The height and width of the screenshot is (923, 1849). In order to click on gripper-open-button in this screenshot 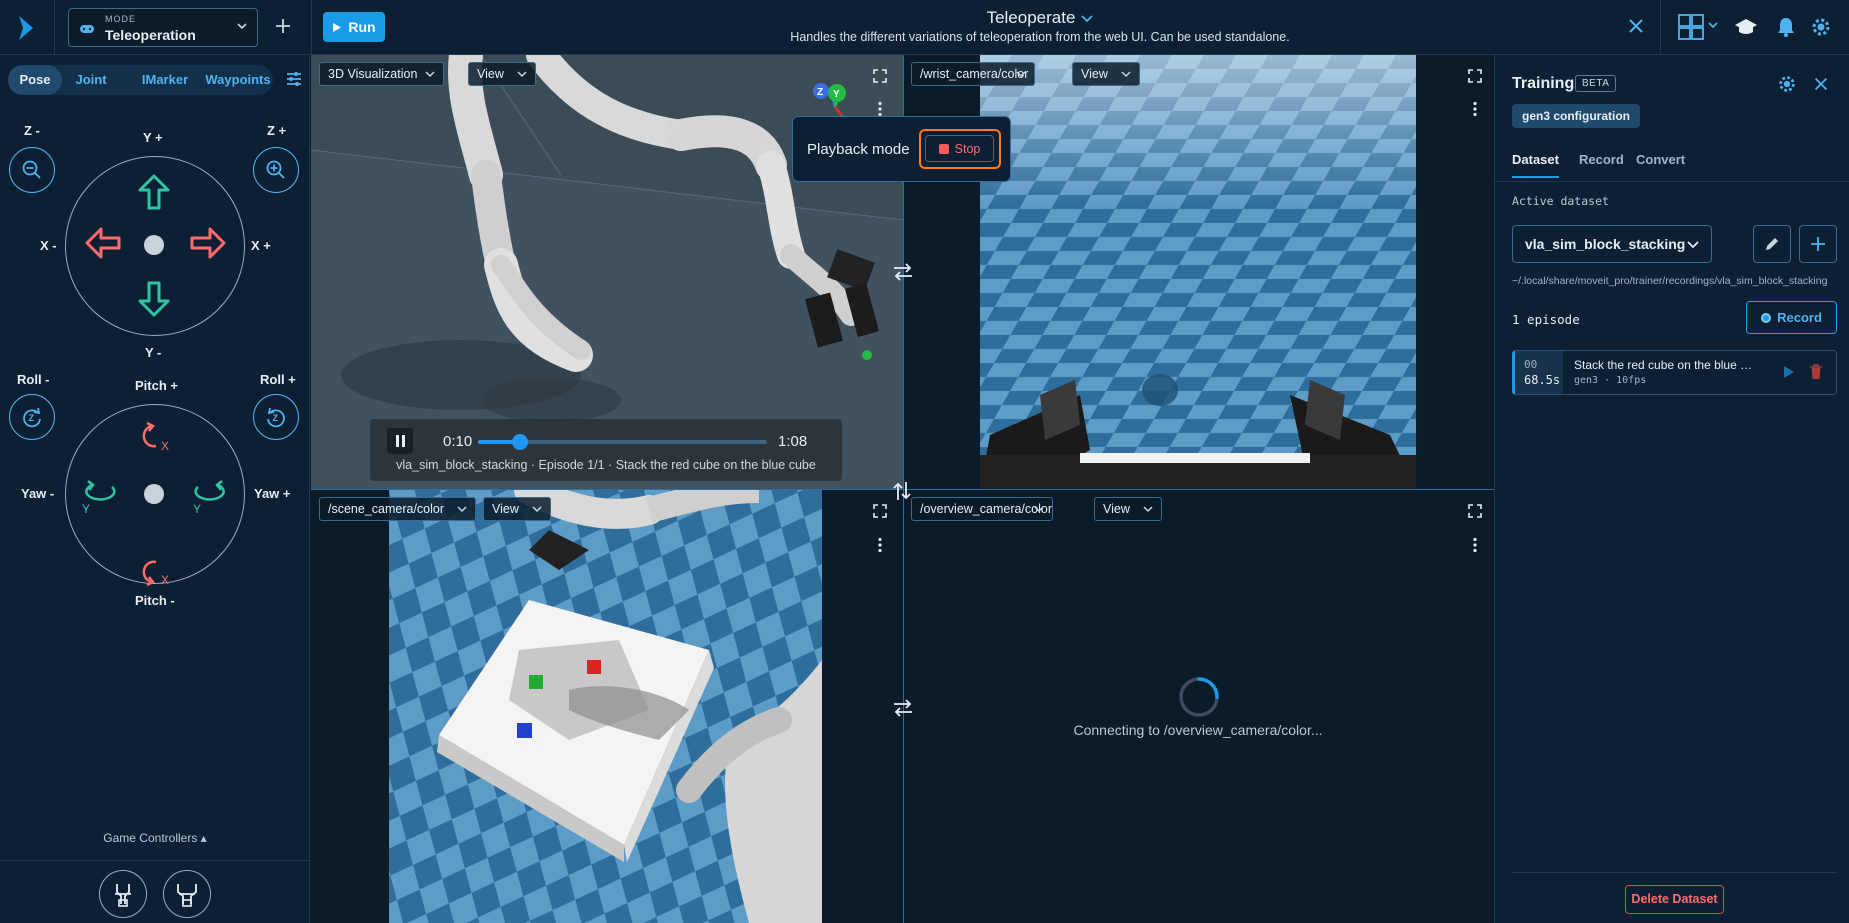, I will do `click(187, 894)`.